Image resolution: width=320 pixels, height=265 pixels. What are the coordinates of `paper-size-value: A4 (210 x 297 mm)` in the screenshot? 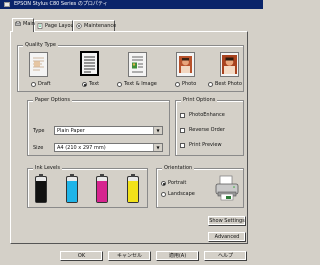 It's located at (81, 148).